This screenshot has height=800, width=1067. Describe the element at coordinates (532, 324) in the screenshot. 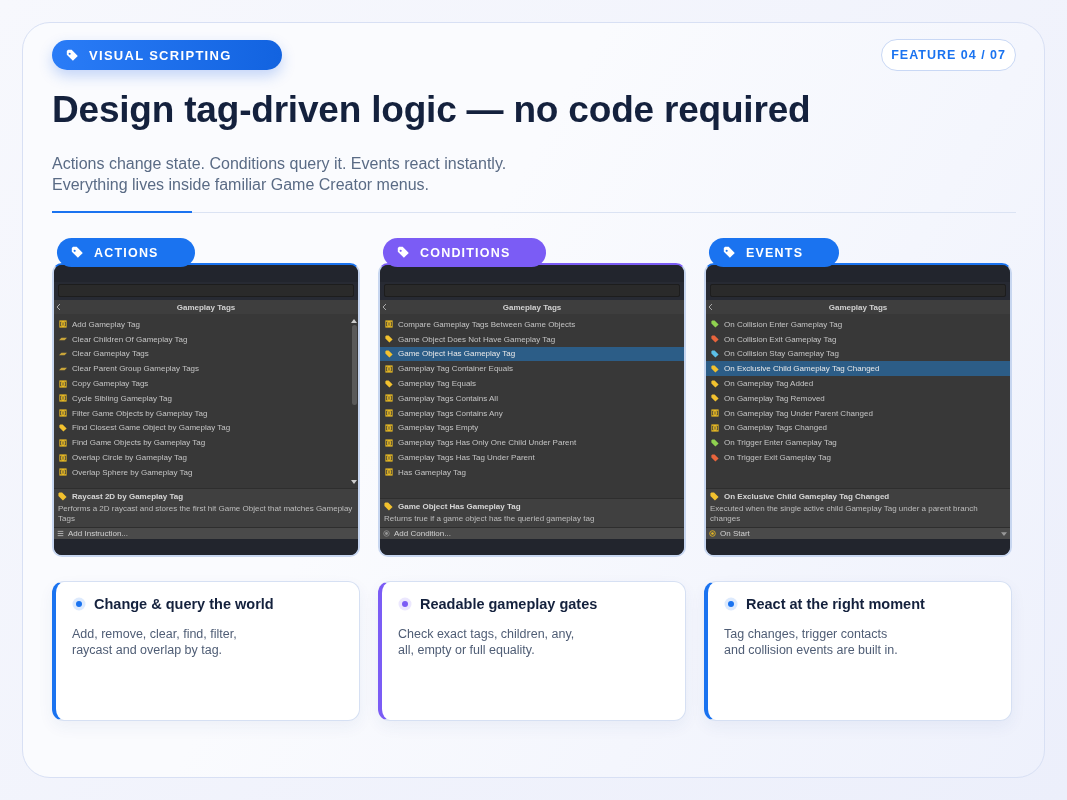

I see `menu-item: Compare Gameplay Tags Between Game Objects` at that location.